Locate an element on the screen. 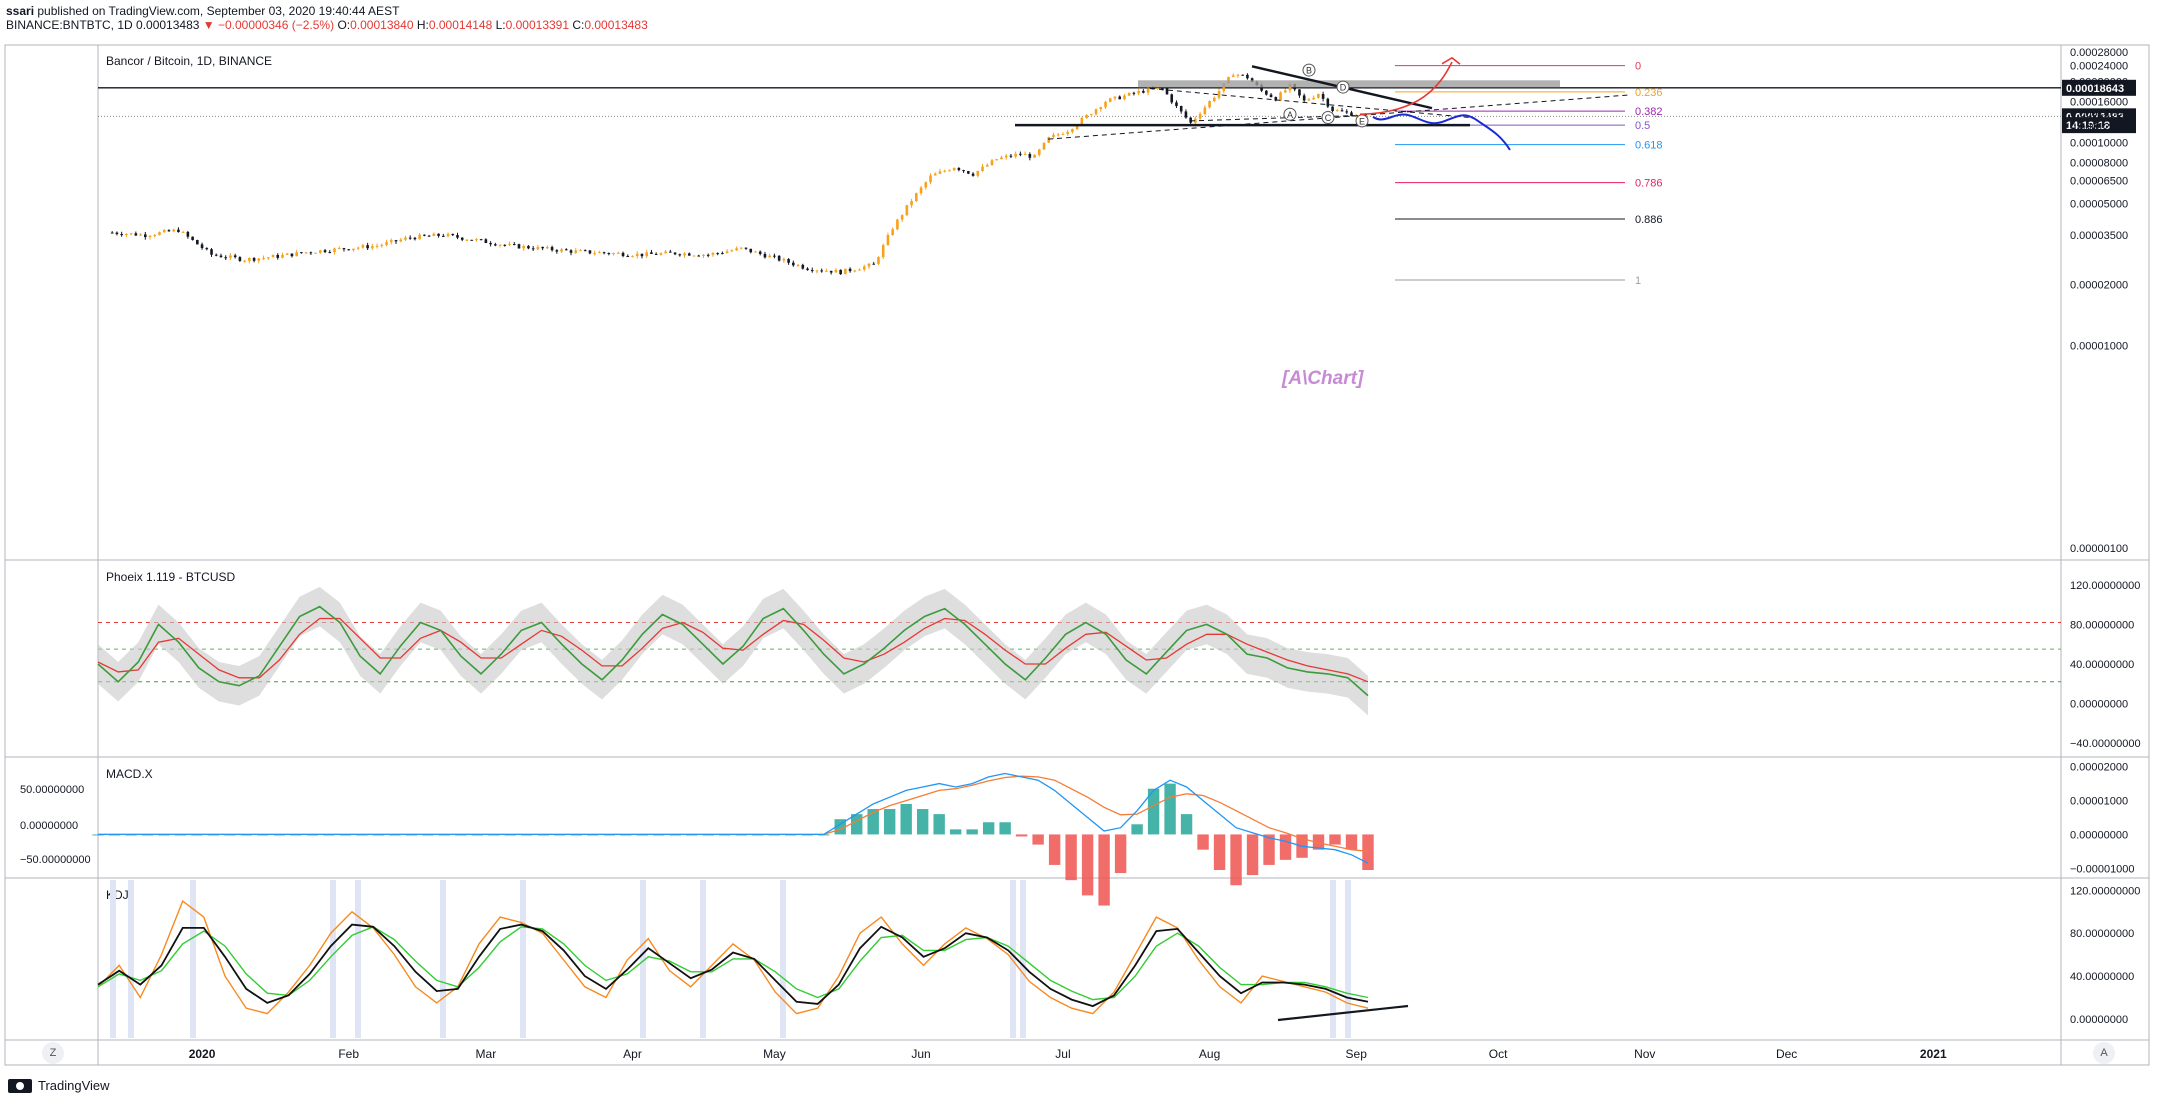  fib-level-label: 0 is located at coordinates (1638, 67).